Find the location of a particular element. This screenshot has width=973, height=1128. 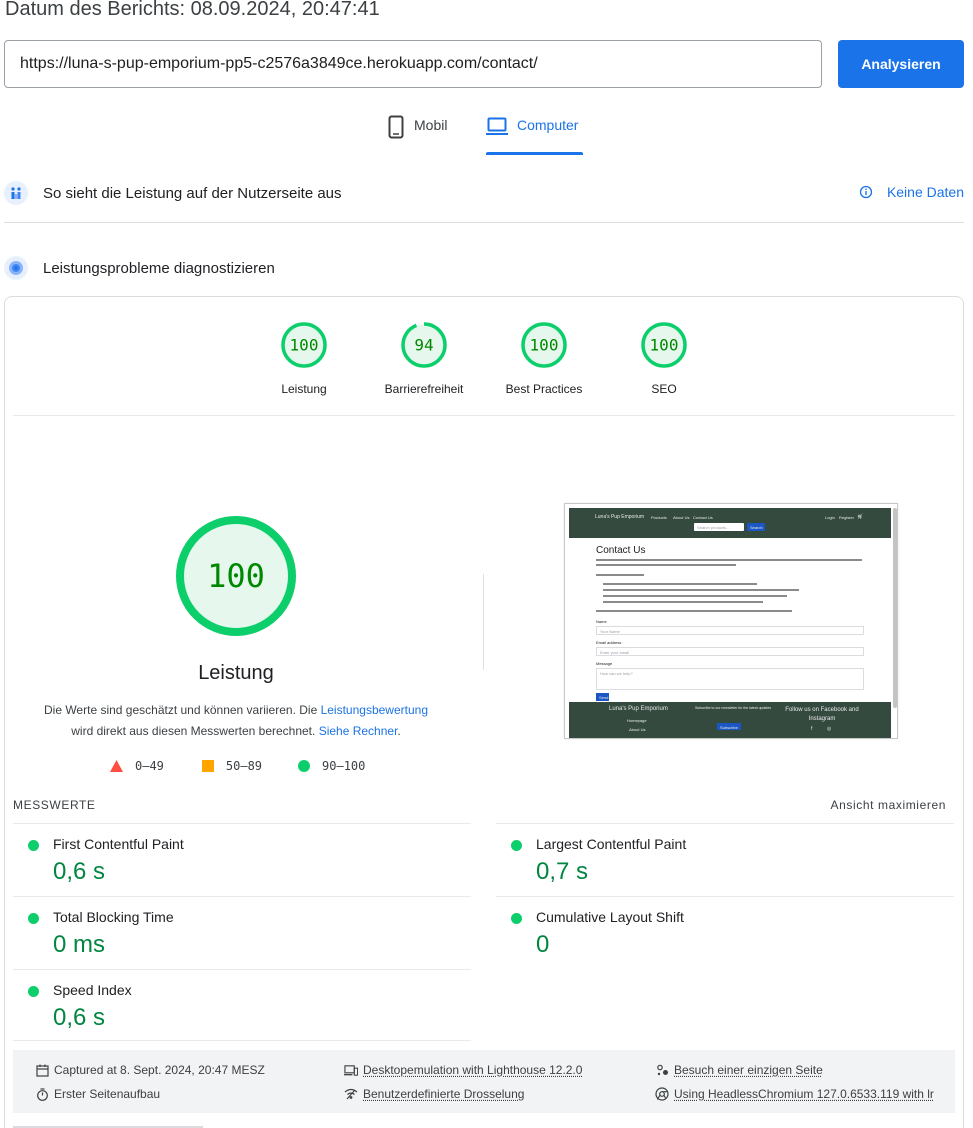

score-gauge-barrierefreiheit: 94 is located at coordinates (424, 345).